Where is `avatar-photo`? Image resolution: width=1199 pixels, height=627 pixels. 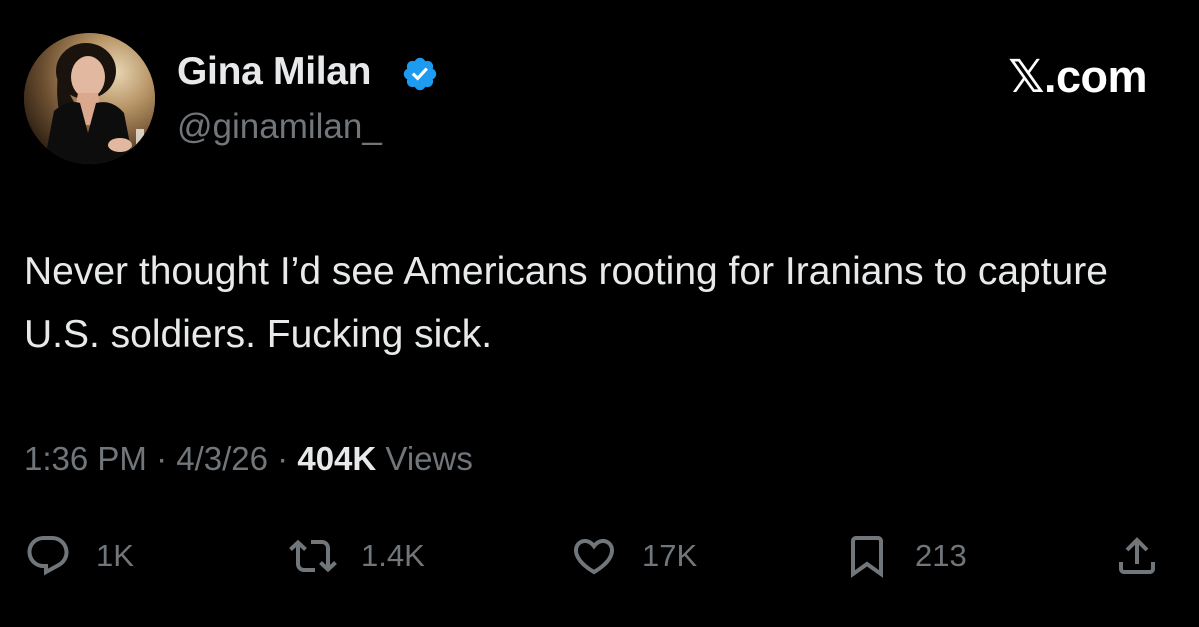 avatar-photo is located at coordinates (89, 98).